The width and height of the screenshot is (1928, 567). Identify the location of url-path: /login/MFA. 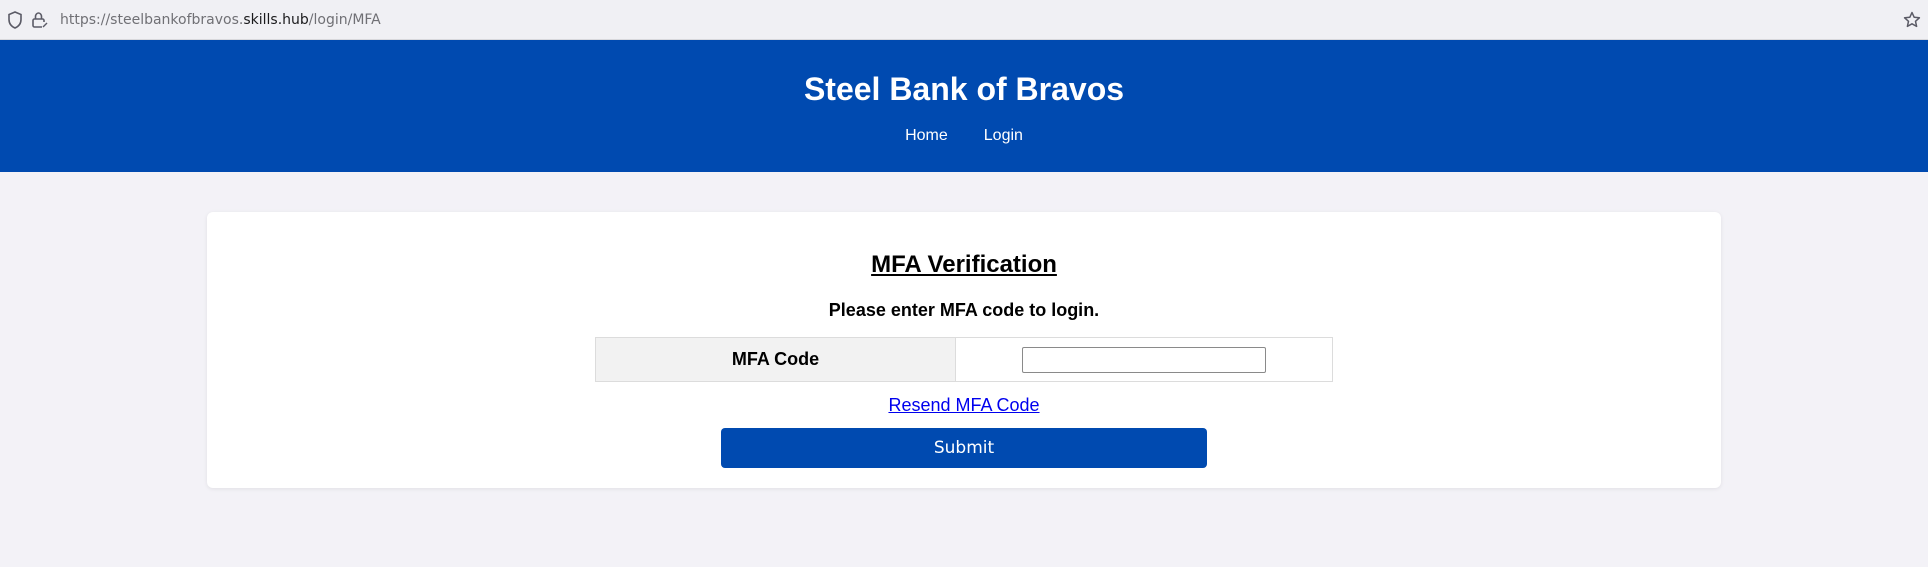
(344, 20).